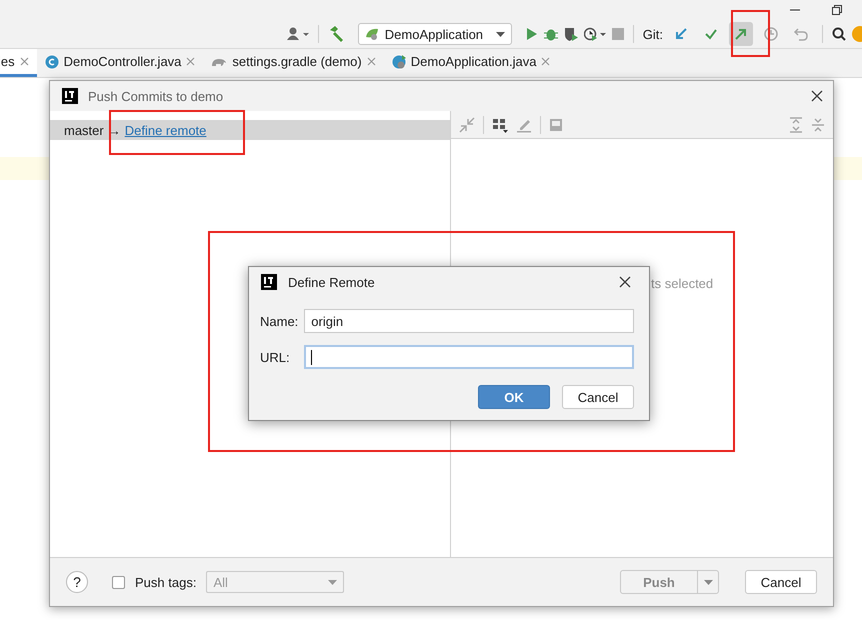 Image resolution: width=862 pixels, height=620 pixels. I want to click on arrow-down-left-icon, so click(681, 34).